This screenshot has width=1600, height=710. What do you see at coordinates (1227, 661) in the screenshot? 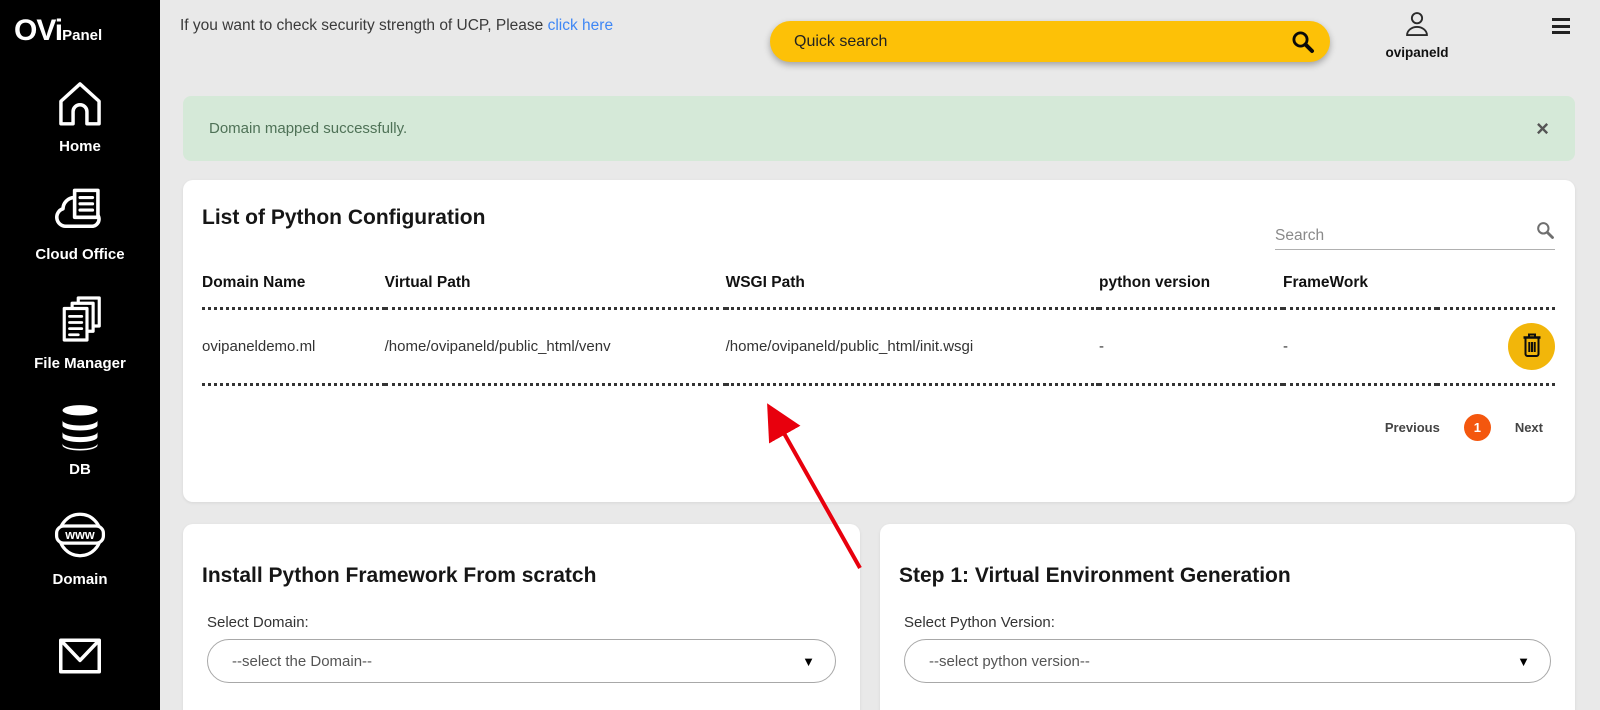
I see `python-version-select: --select python version-- ▼` at bounding box center [1227, 661].